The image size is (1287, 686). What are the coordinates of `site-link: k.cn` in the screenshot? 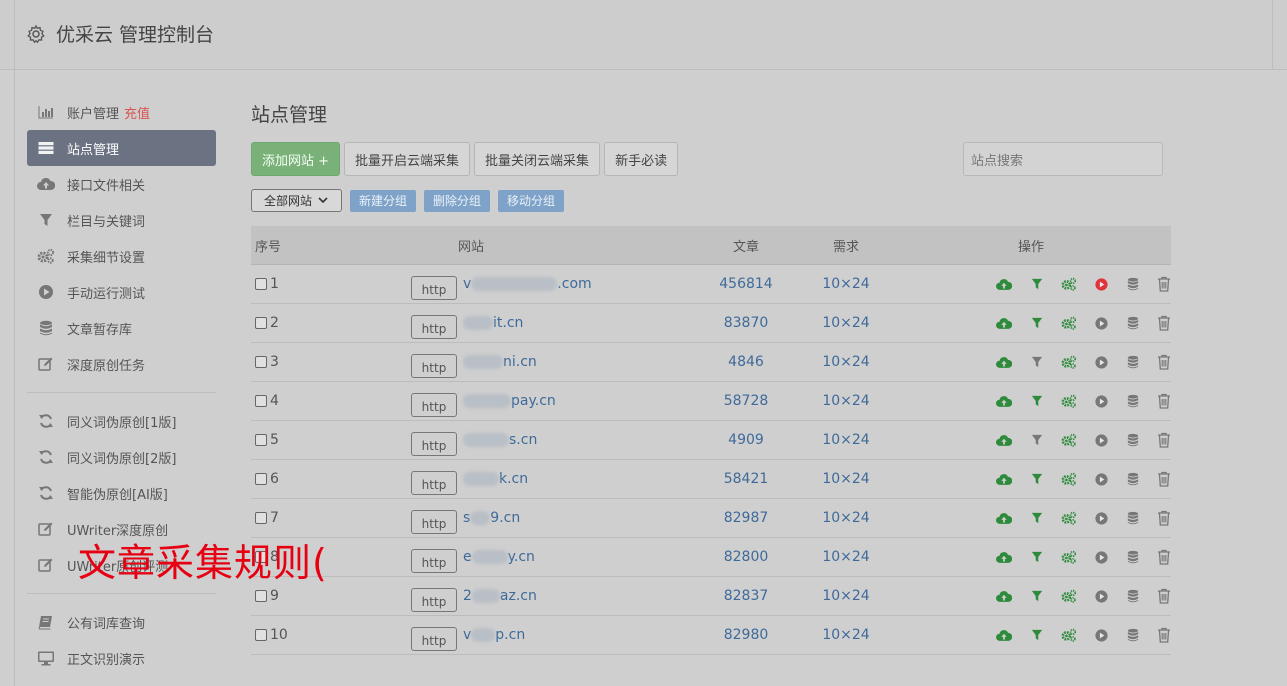 It's located at (495, 479).